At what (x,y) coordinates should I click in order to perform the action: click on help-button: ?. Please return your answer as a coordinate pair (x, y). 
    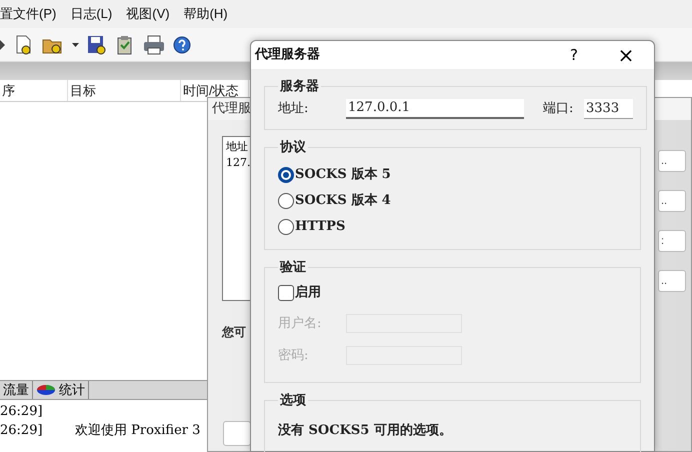
    Looking at the image, I should click on (574, 55).